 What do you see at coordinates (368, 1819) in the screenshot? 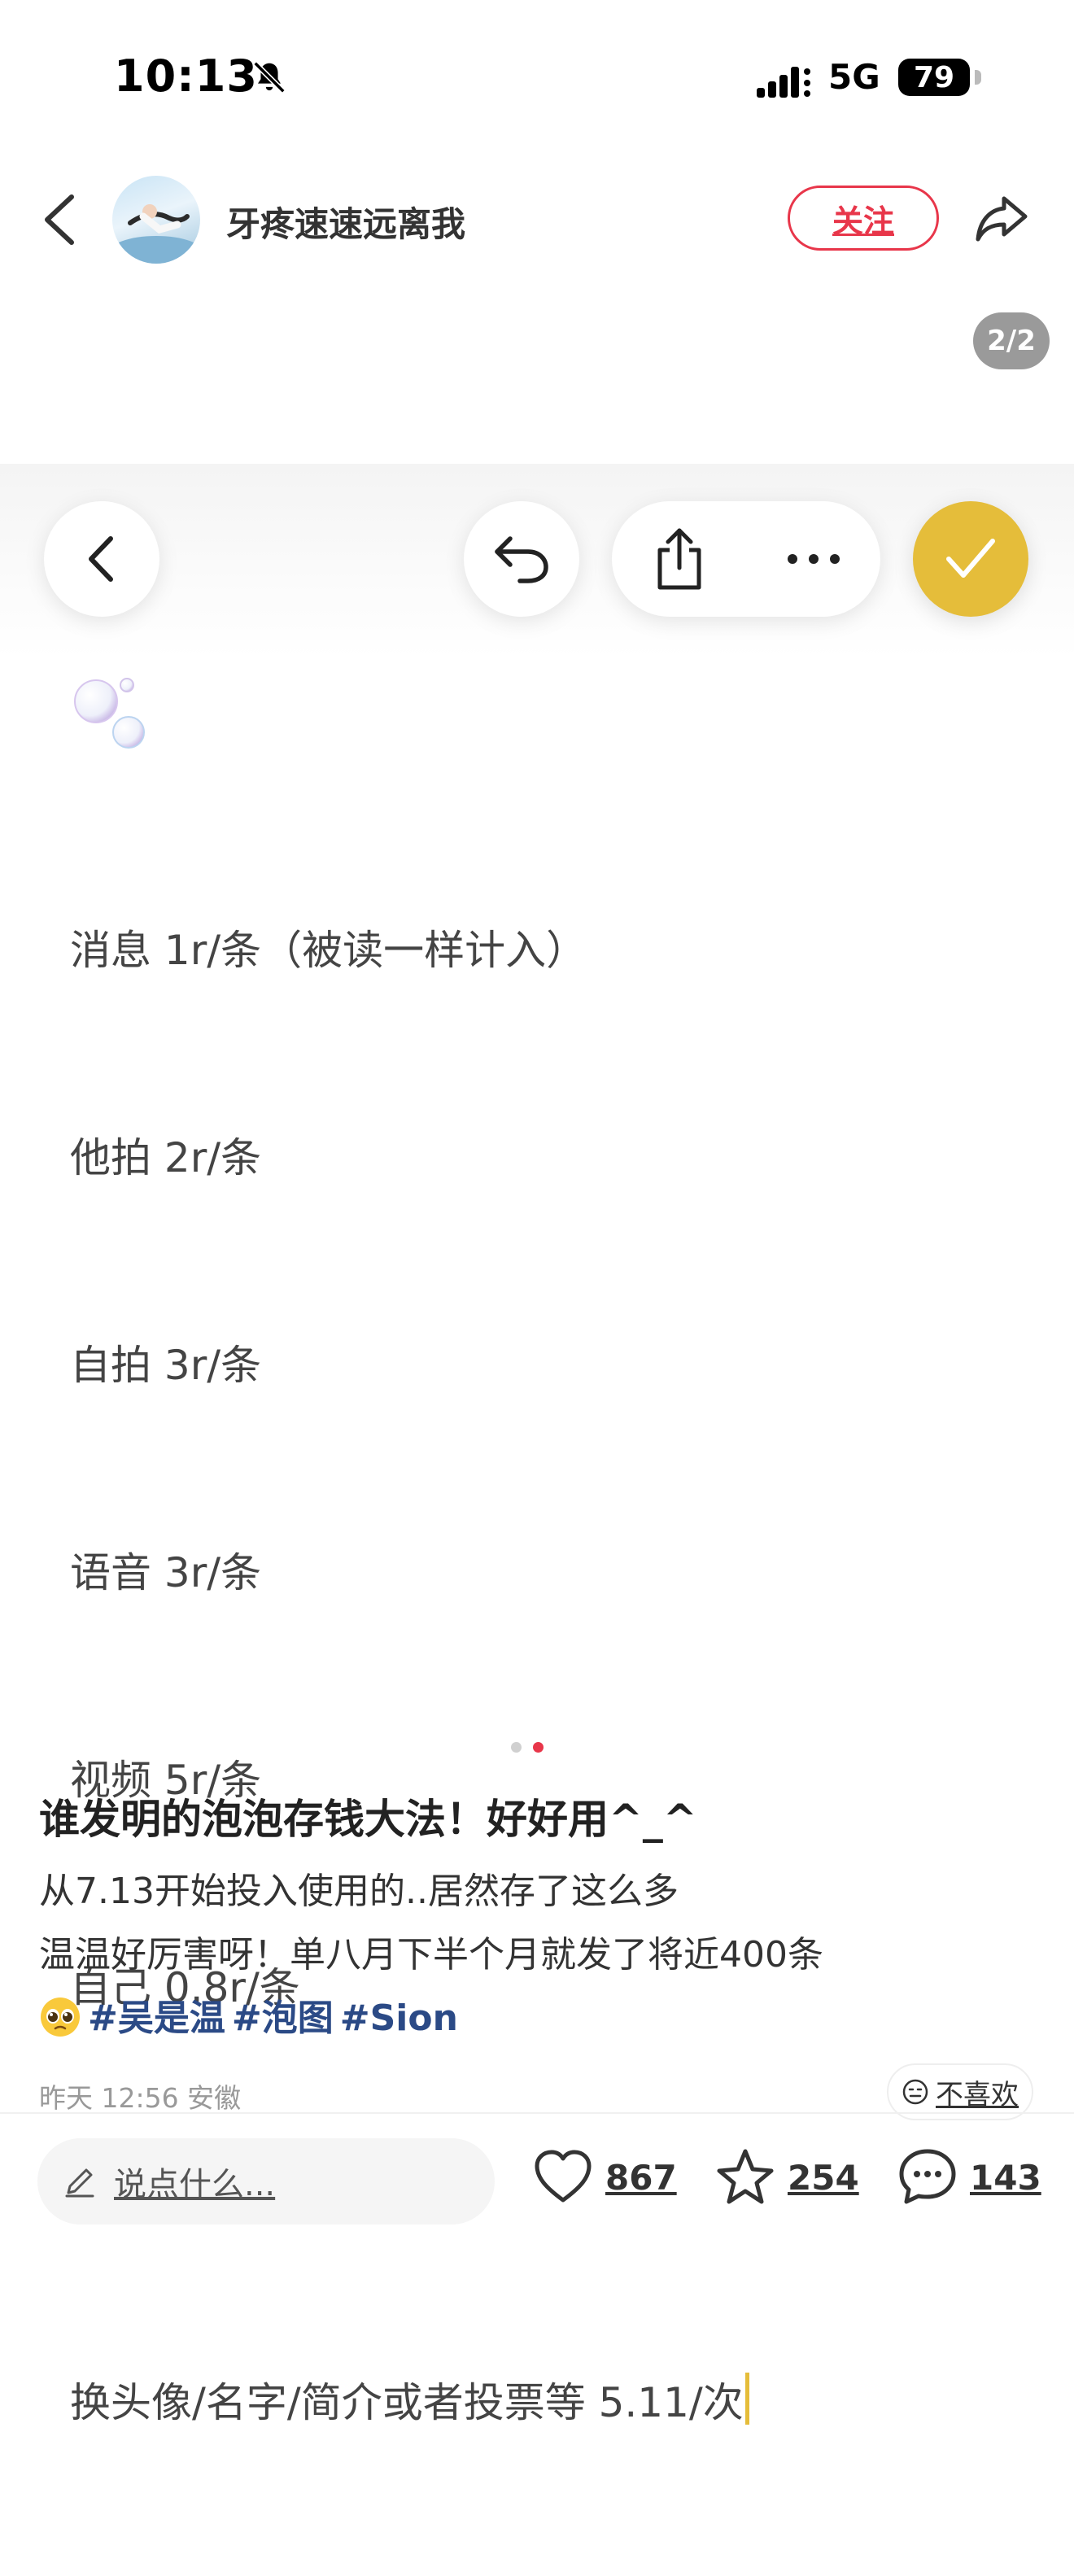
I see `post-title: 谁发明的泡泡存钱大法！好好用^_^` at bounding box center [368, 1819].